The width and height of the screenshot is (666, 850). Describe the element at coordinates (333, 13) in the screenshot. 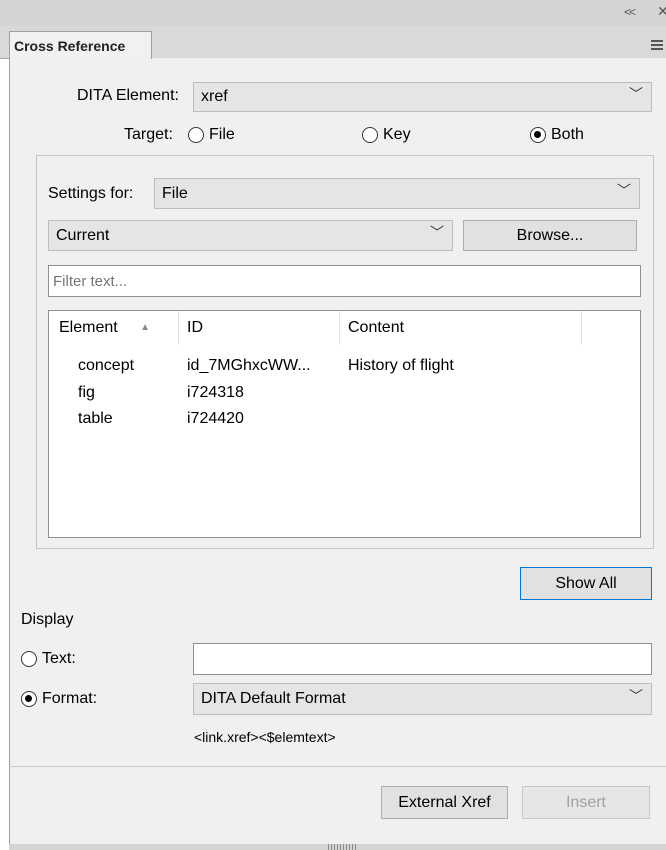

I see `panel-title-bar` at that location.